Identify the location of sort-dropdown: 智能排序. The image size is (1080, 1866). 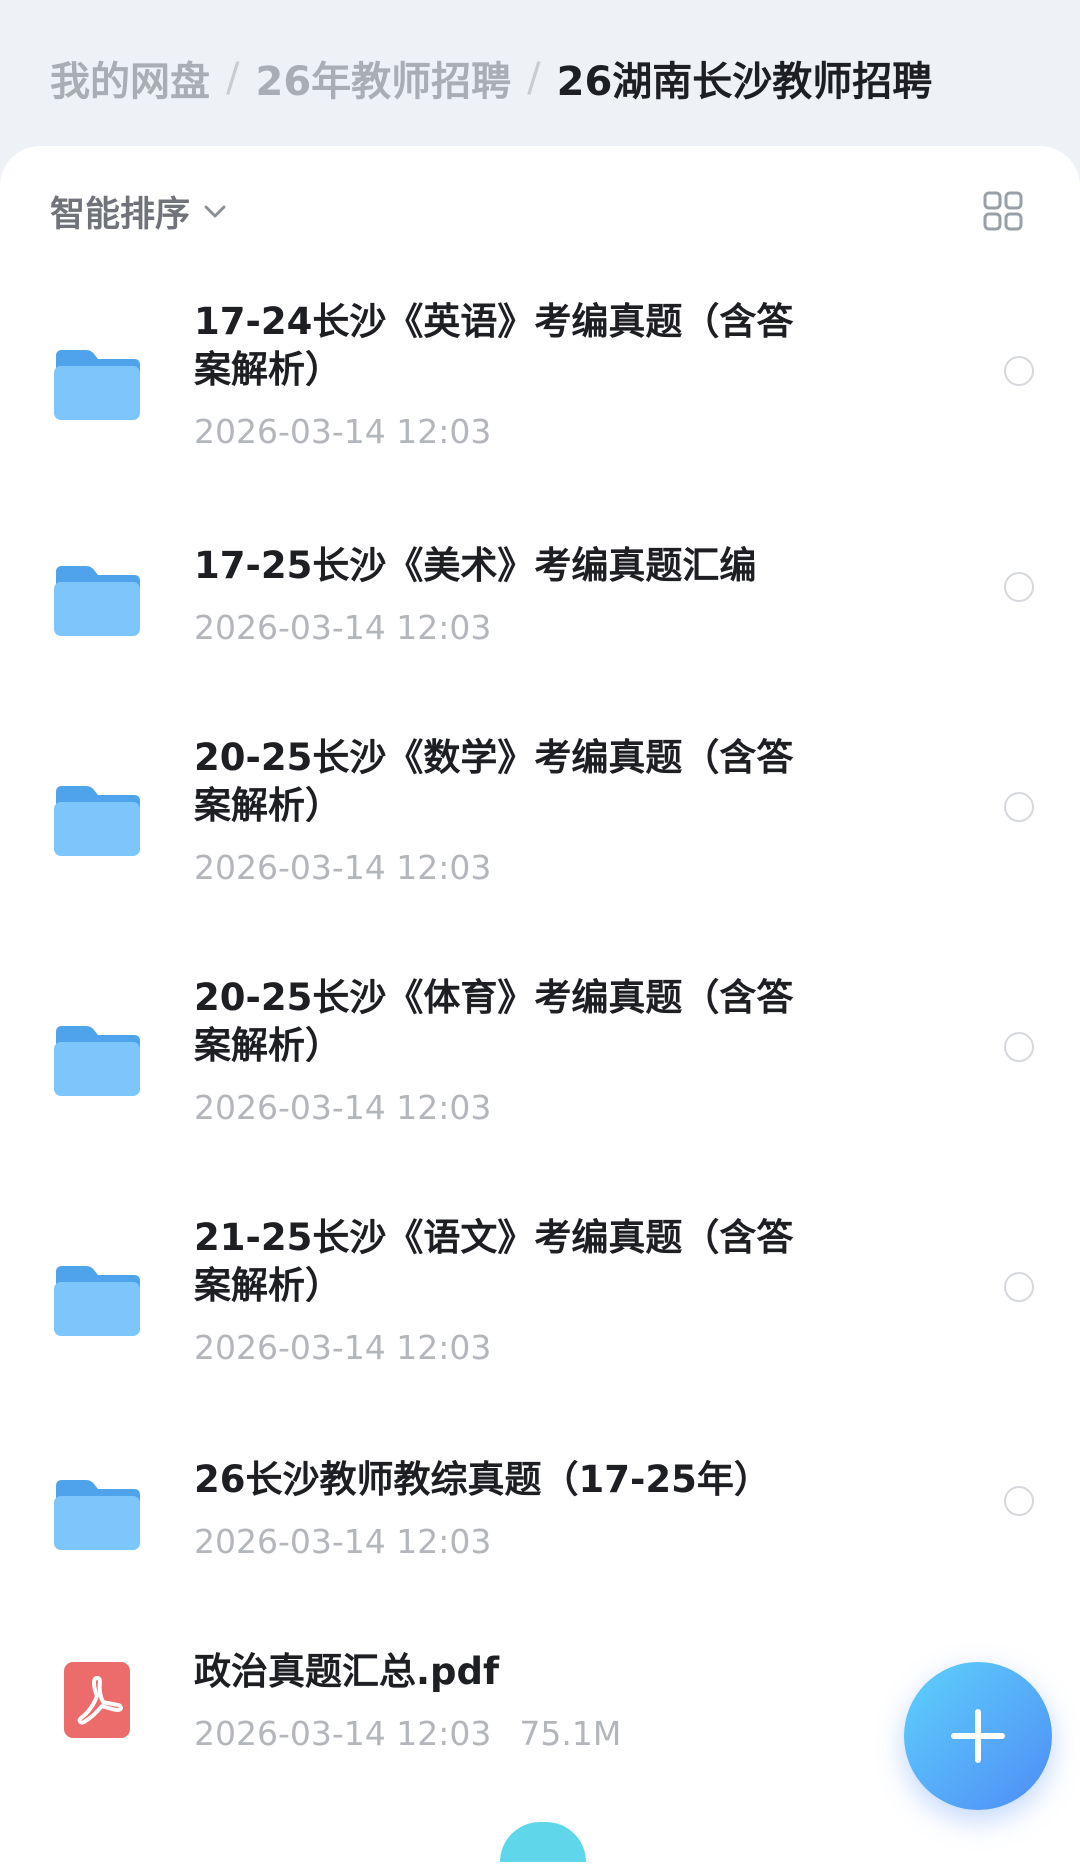
(139, 211).